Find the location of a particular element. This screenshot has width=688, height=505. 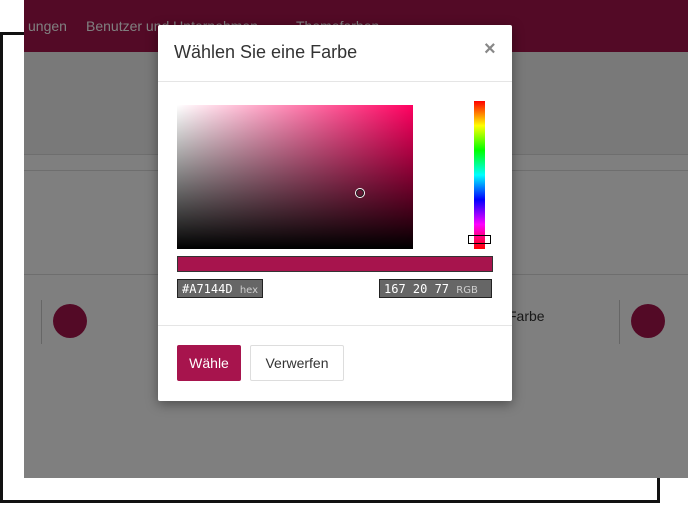

choose-button: Wähle is located at coordinates (209, 363).